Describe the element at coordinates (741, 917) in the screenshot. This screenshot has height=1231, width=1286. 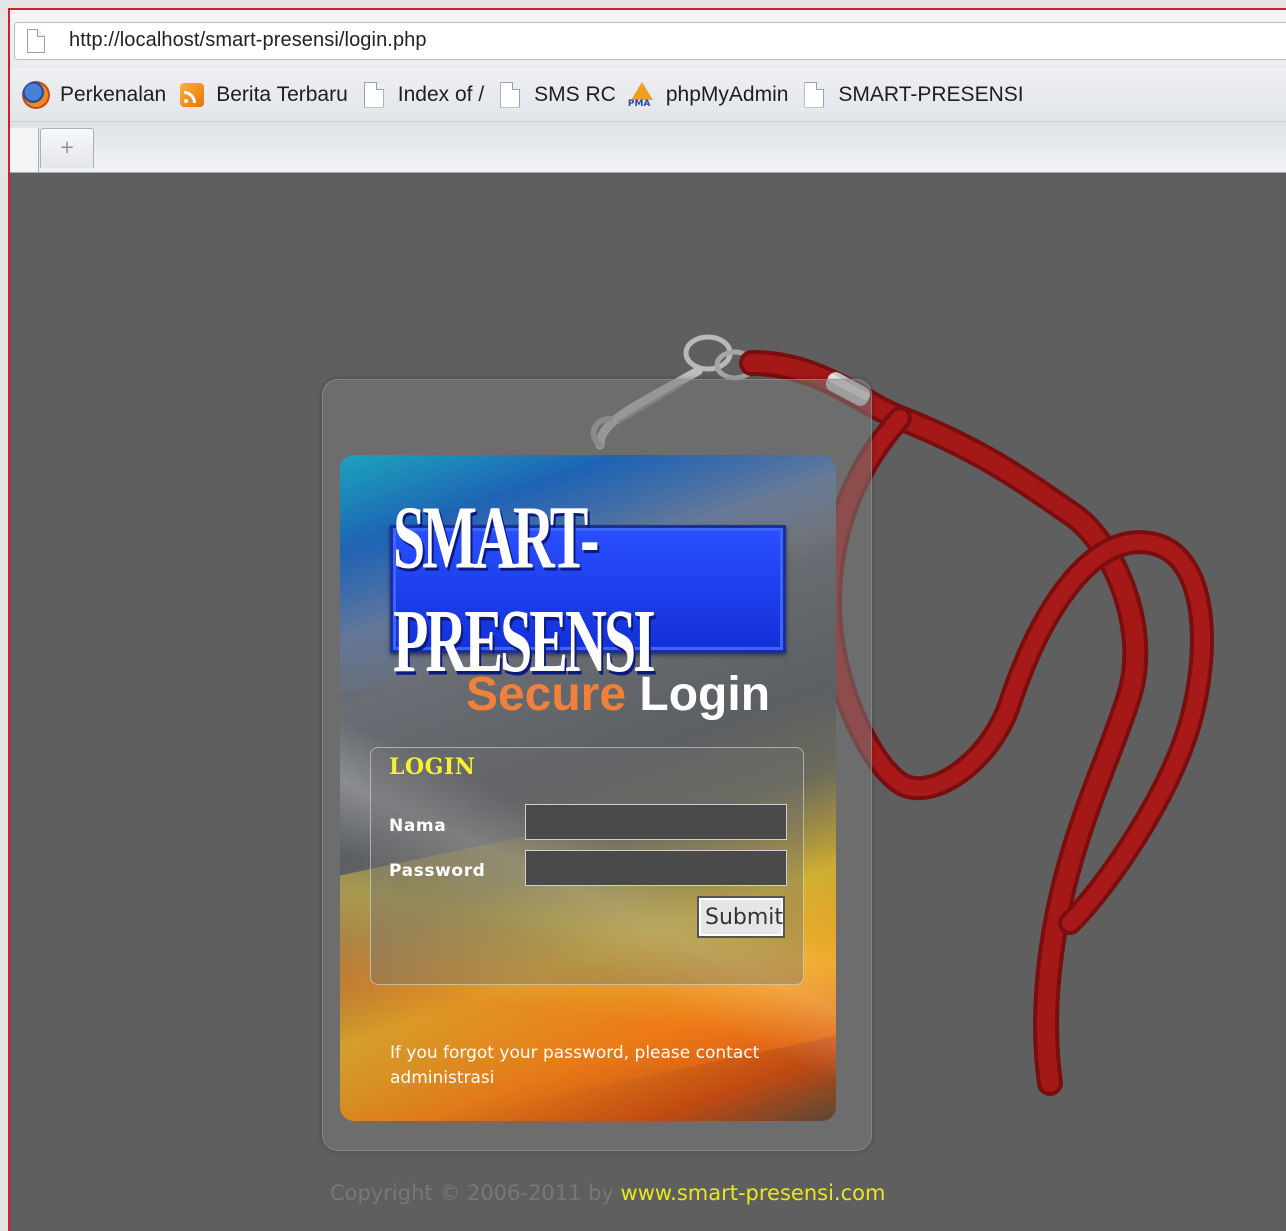
I see `submit-button: Submit` at that location.